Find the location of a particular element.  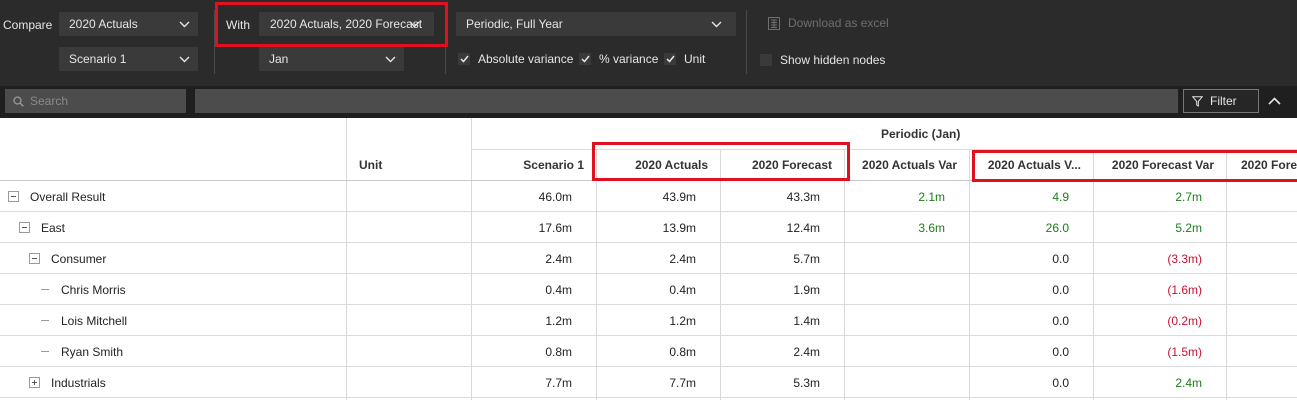

table-cell: 17.6m is located at coordinates (555, 228).